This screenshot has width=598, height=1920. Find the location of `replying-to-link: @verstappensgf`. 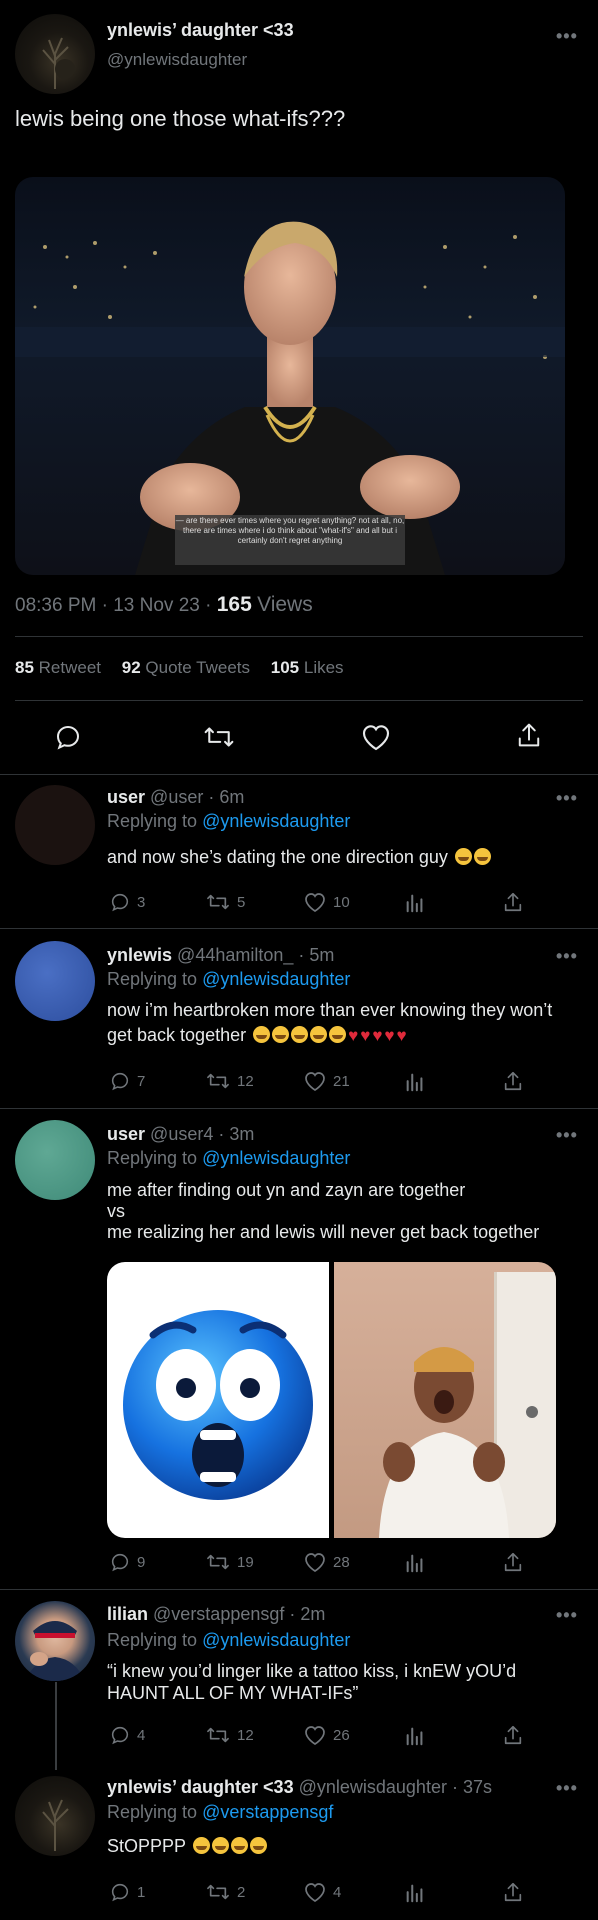

replying-to-link: @verstappensgf is located at coordinates (267, 1812).